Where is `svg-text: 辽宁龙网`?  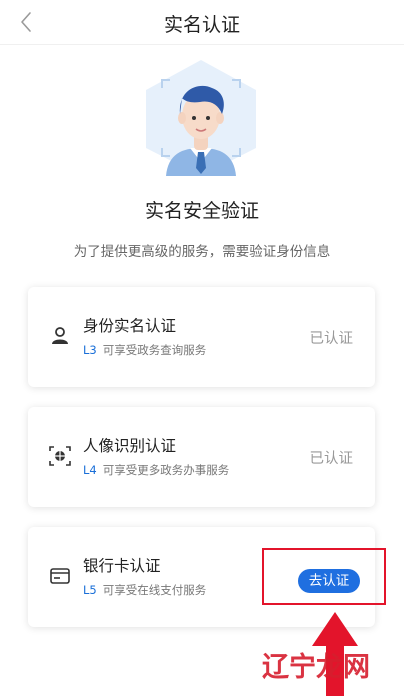 svg-text: 辽宁龙网 is located at coordinates (316, 667).